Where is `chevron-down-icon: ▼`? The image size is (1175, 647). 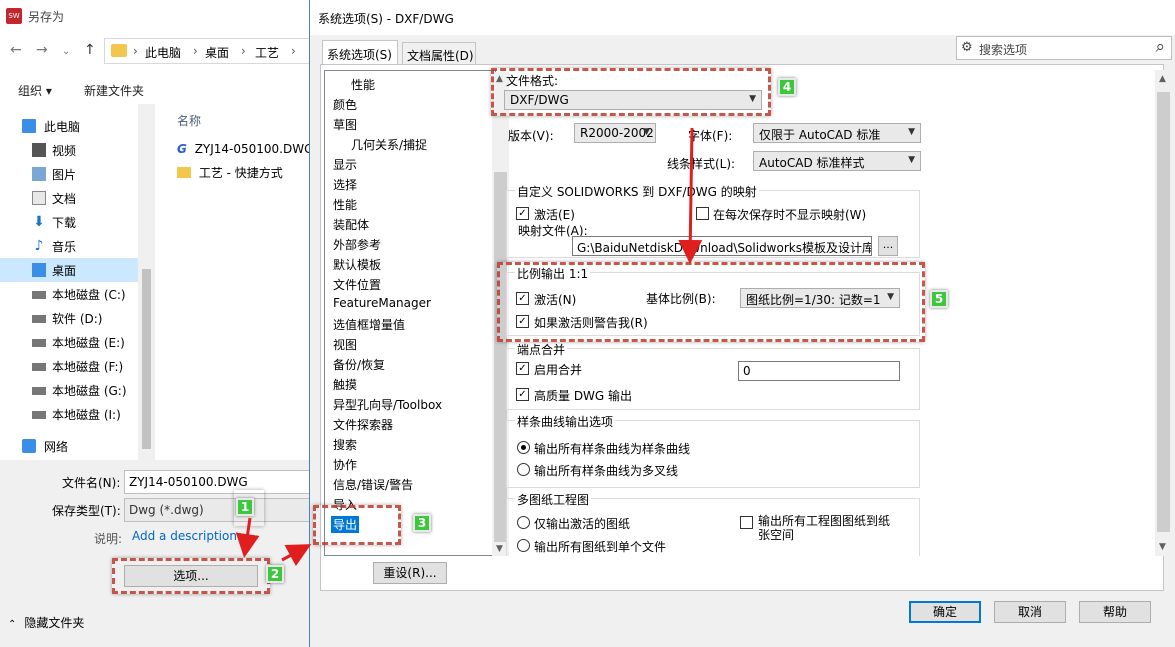 chevron-down-icon: ▼ is located at coordinates (646, 132).